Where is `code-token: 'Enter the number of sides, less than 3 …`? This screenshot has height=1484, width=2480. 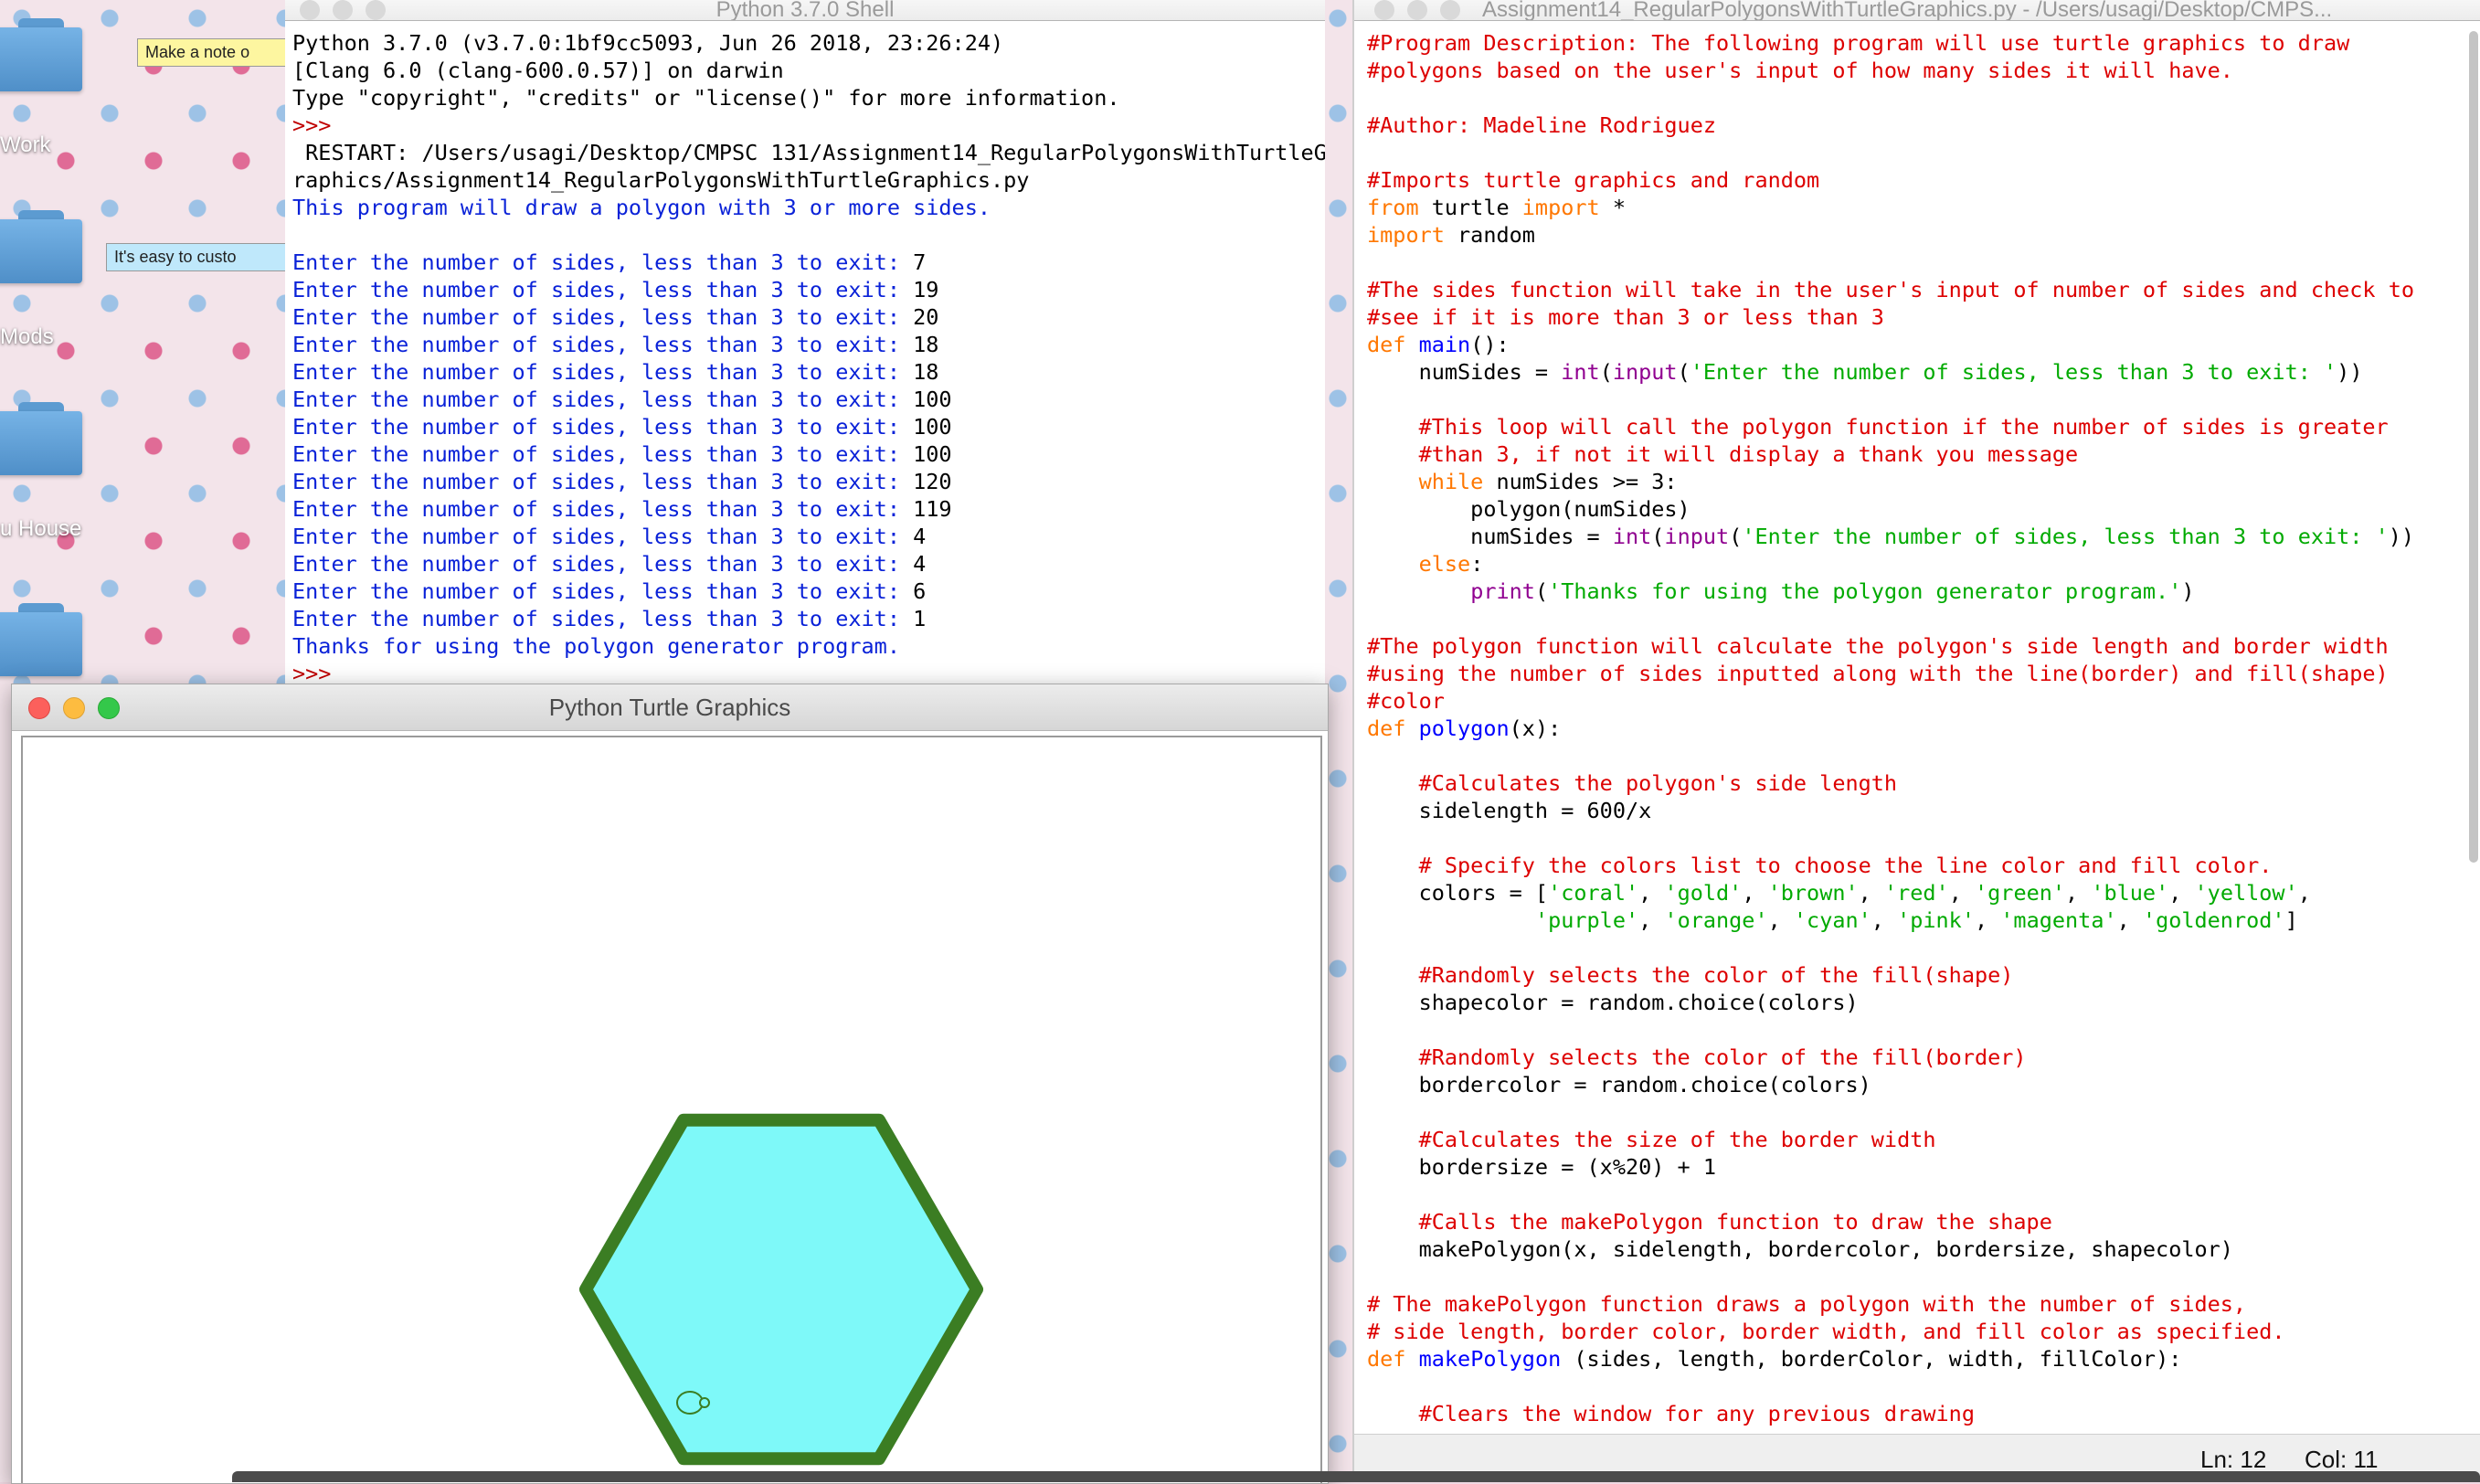
code-token: 'Enter the number of sides, less than 3 … is located at coordinates (2013, 372).